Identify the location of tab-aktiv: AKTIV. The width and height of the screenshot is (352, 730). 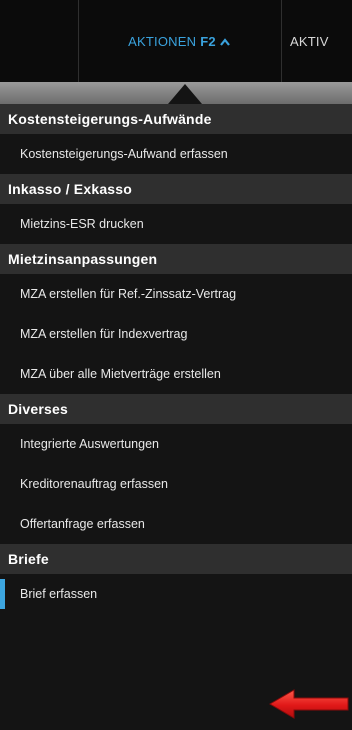
(317, 41).